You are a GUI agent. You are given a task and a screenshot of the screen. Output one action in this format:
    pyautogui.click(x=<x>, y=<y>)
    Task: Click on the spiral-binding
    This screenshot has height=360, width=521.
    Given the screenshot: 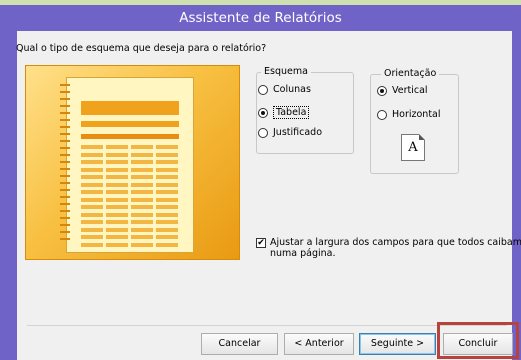 What is the action you would take?
    pyautogui.click(x=65, y=164)
    